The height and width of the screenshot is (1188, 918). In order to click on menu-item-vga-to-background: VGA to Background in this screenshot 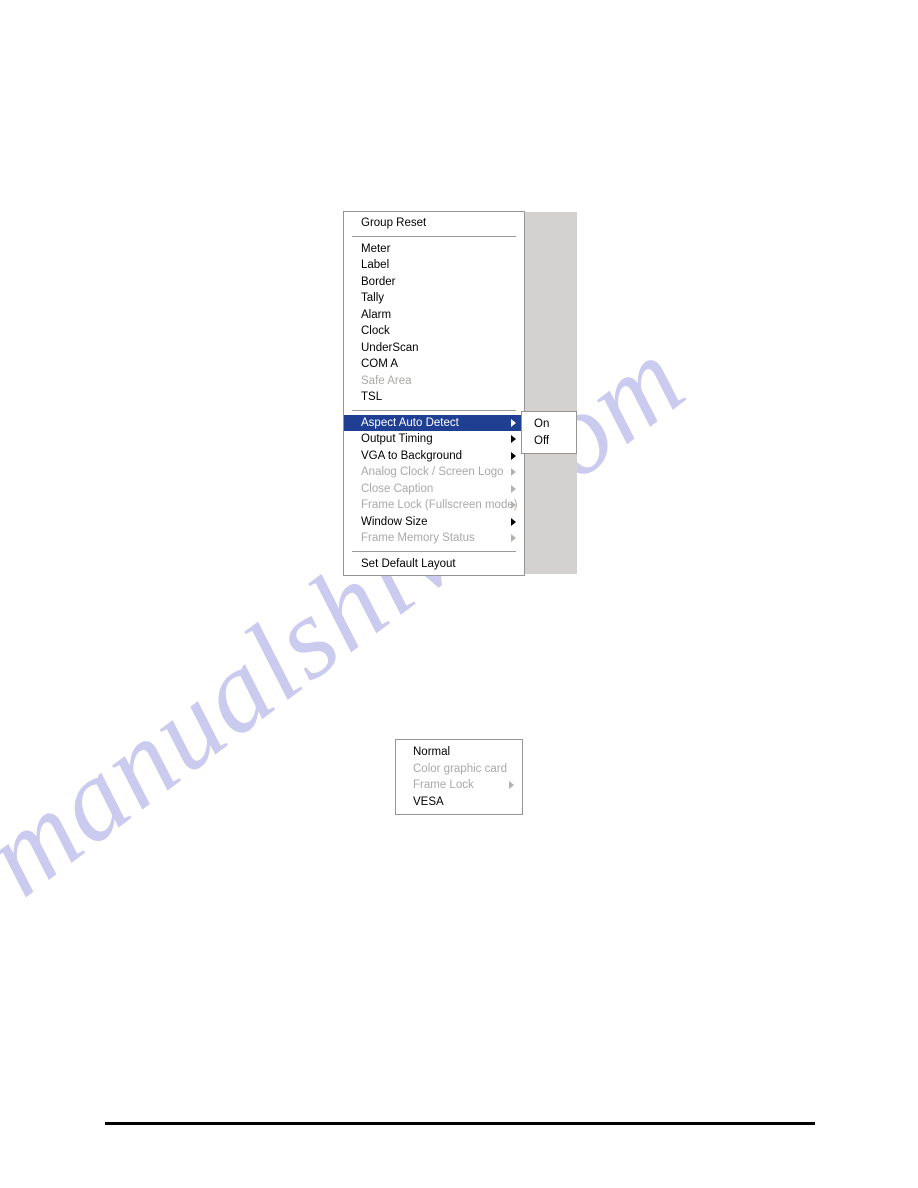, I will do `click(434, 456)`.